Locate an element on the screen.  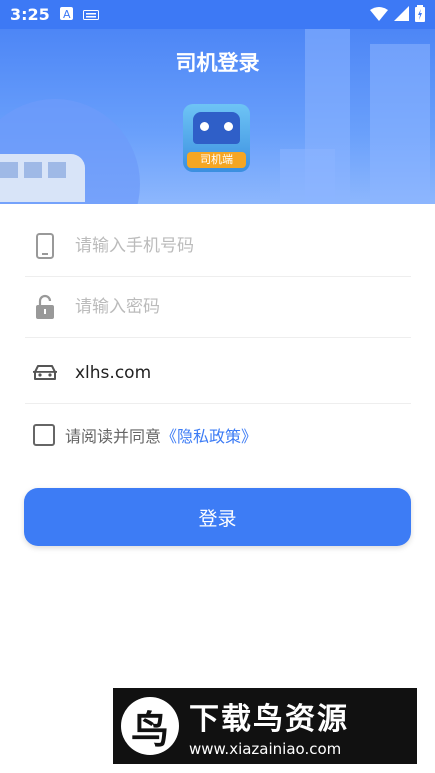
page-title: 司机登录 is located at coordinates (217, 63).